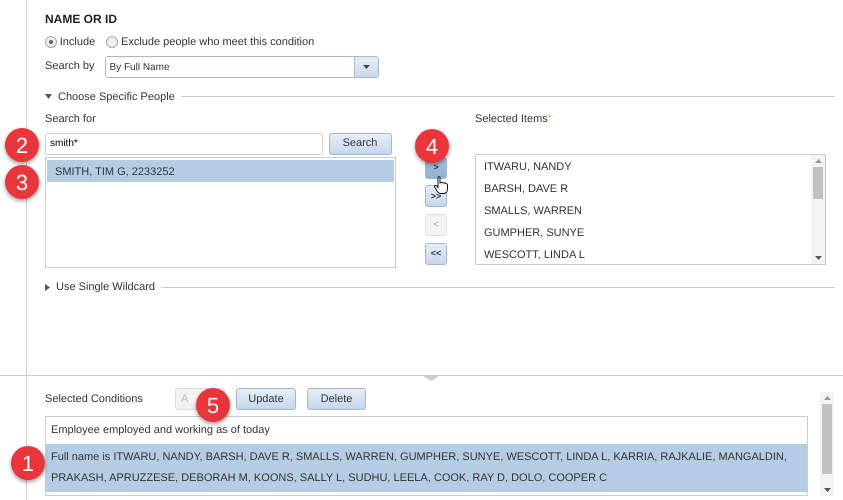  What do you see at coordinates (81, 19) in the screenshot?
I see `section-title: NAME OR ID` at bounding box center [81, 19].